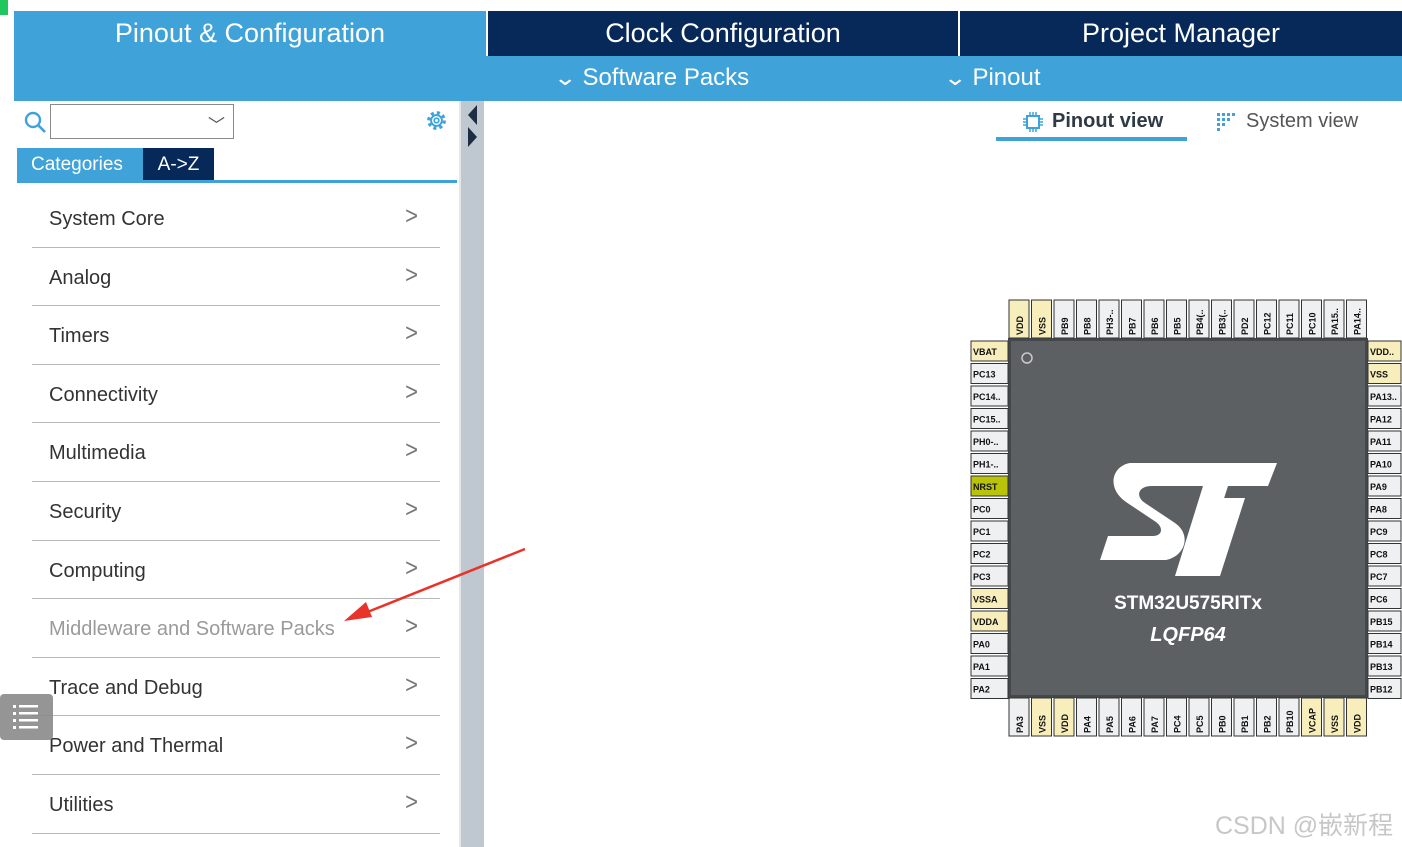  Describe the element at coordinates (982, 532) in the screenshot. I see `pin-label: PC1` at that location.